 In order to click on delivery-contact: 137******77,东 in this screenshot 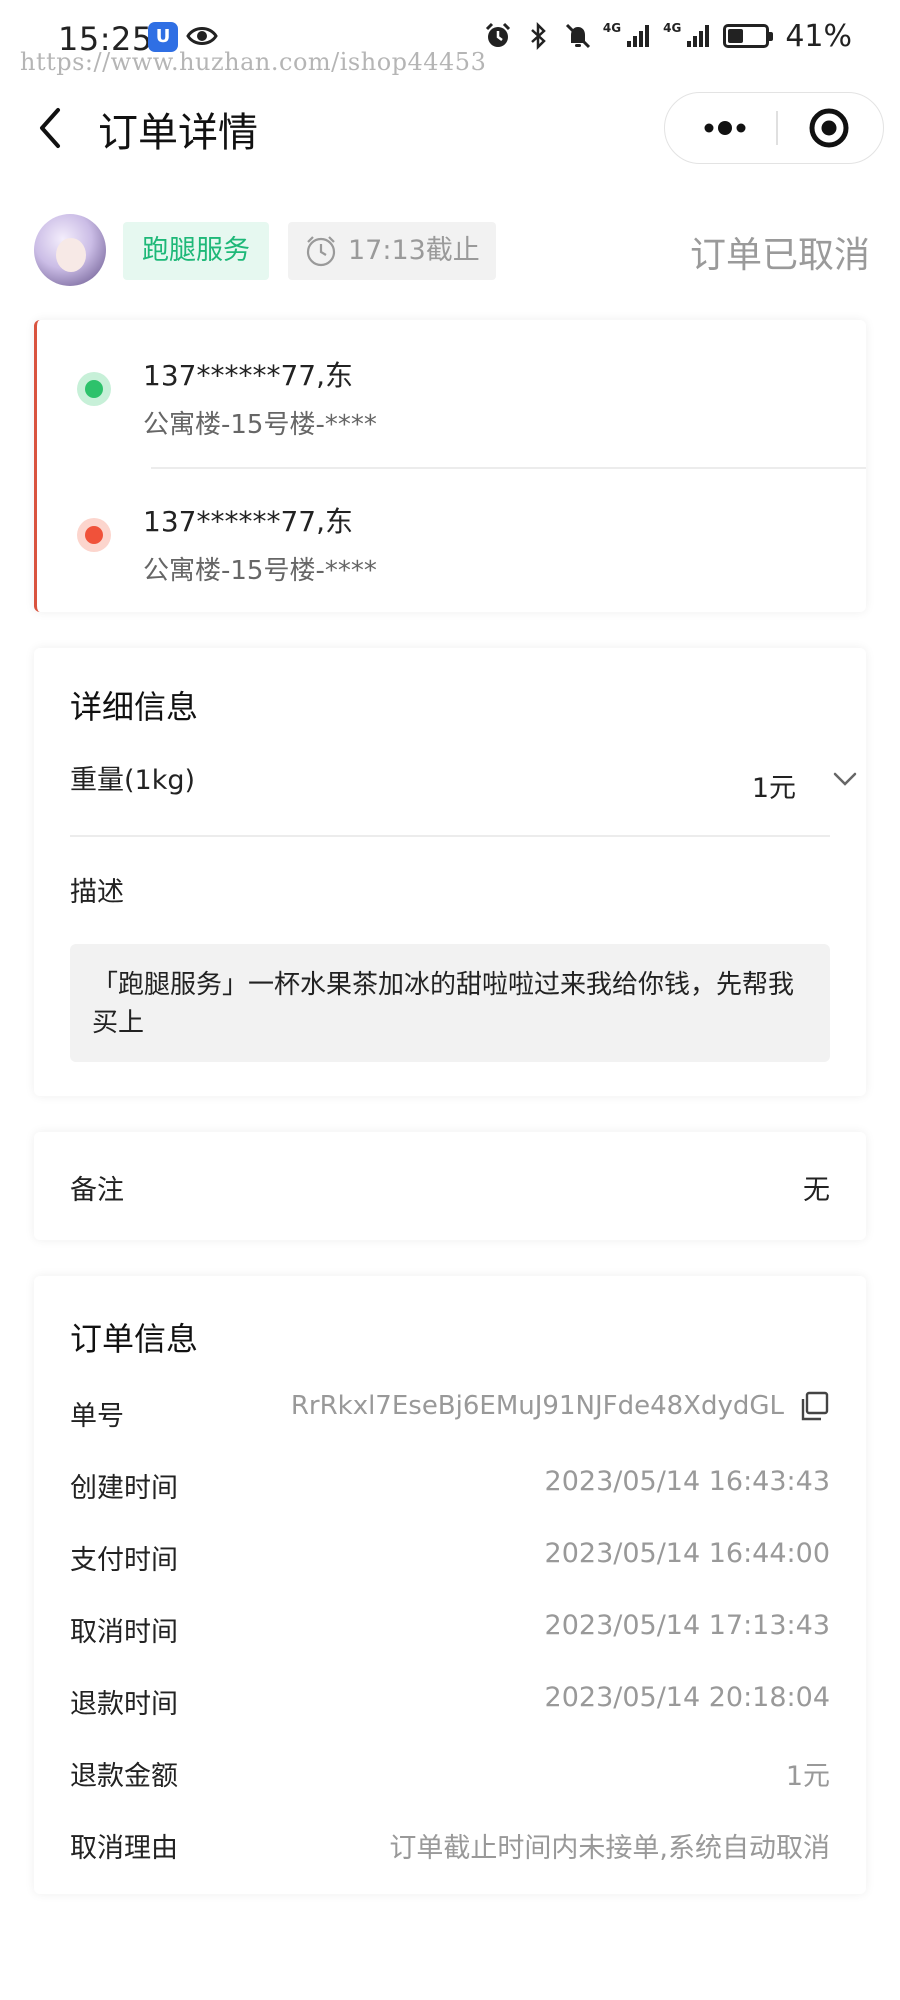, I will do `click(248, 521)`.